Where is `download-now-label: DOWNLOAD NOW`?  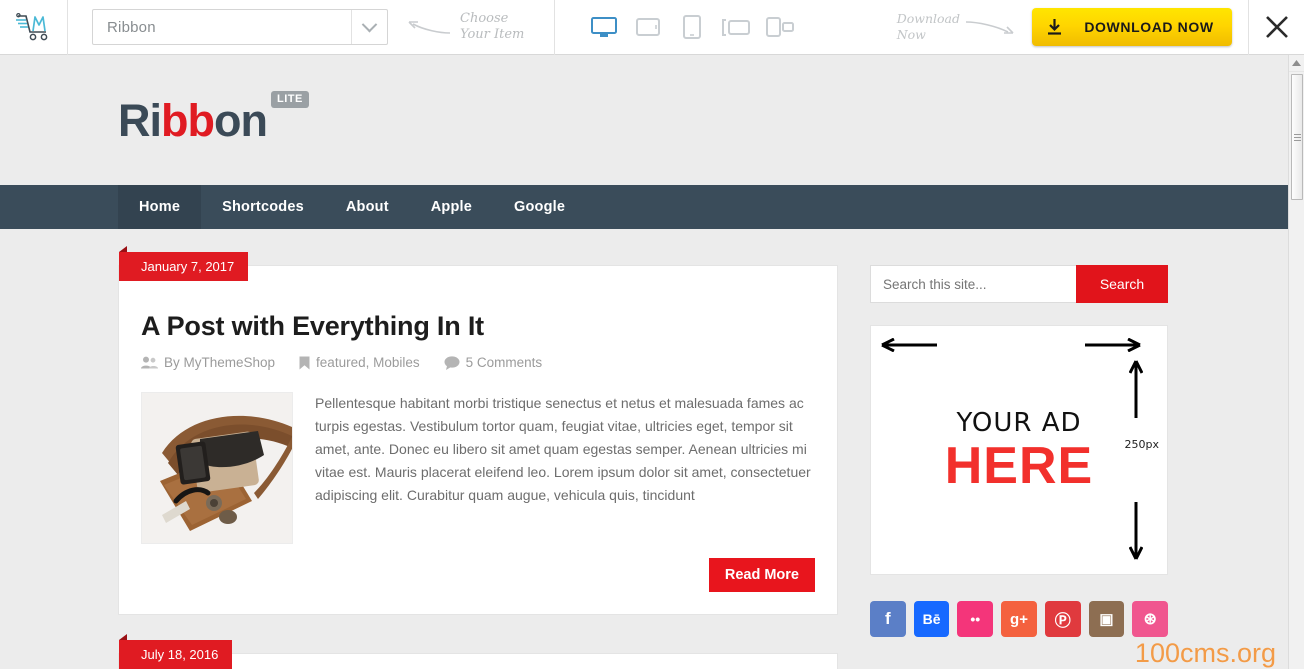 download-now-label: DOWNLOAD NOW is located at coordinates (1149, 27).